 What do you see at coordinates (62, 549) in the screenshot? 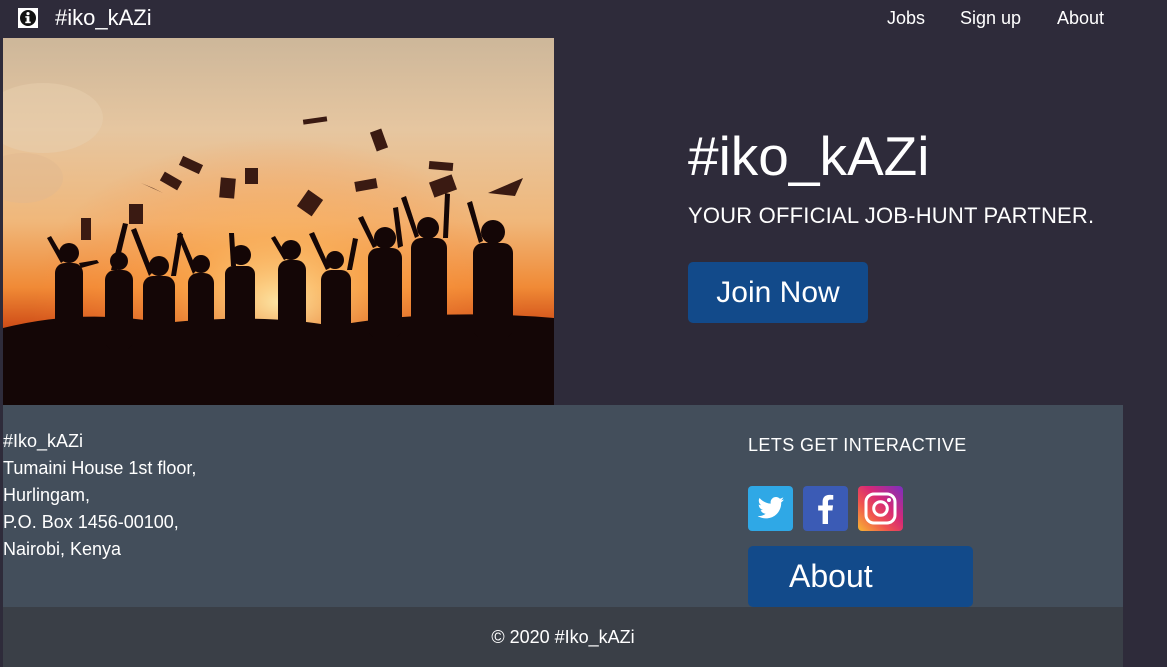
I see `address-city: Nairobi, Kenya` at bounding box center [62, 549].